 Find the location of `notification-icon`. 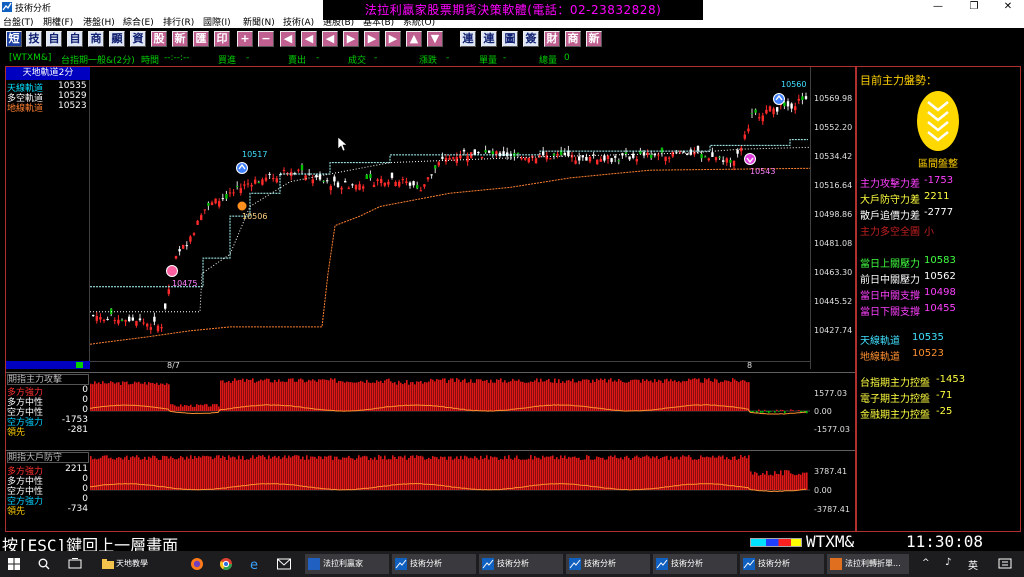

notification-icon is located at coordinates (1005, 564).